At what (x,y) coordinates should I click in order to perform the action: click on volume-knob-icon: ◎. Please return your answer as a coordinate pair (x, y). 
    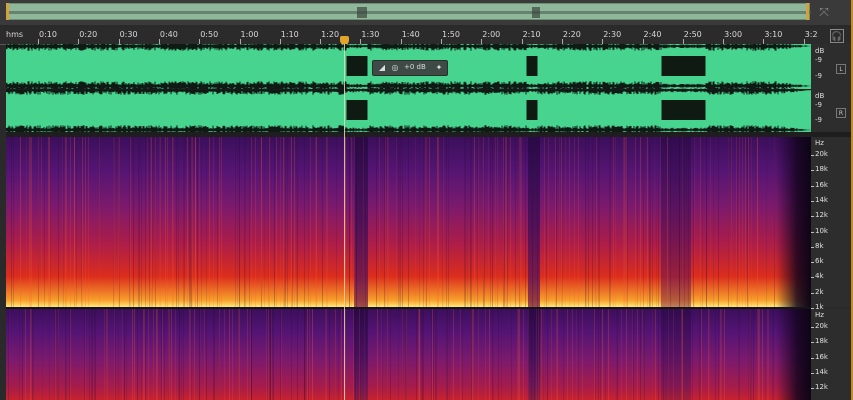
    Looking at the image, I should click on (395, 68).